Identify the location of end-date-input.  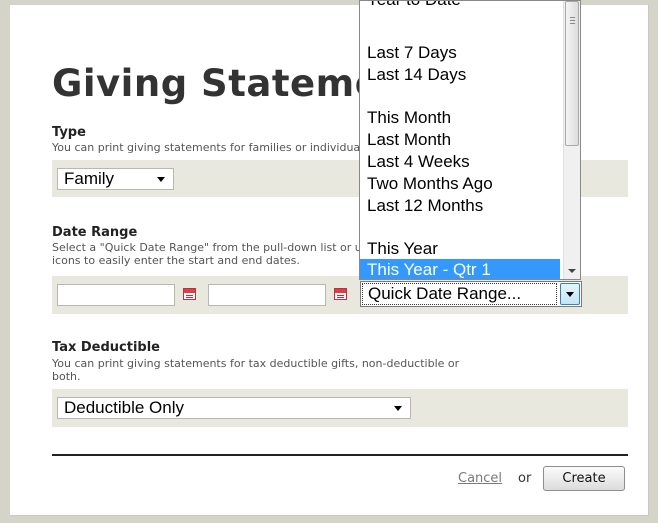
(267, 295).